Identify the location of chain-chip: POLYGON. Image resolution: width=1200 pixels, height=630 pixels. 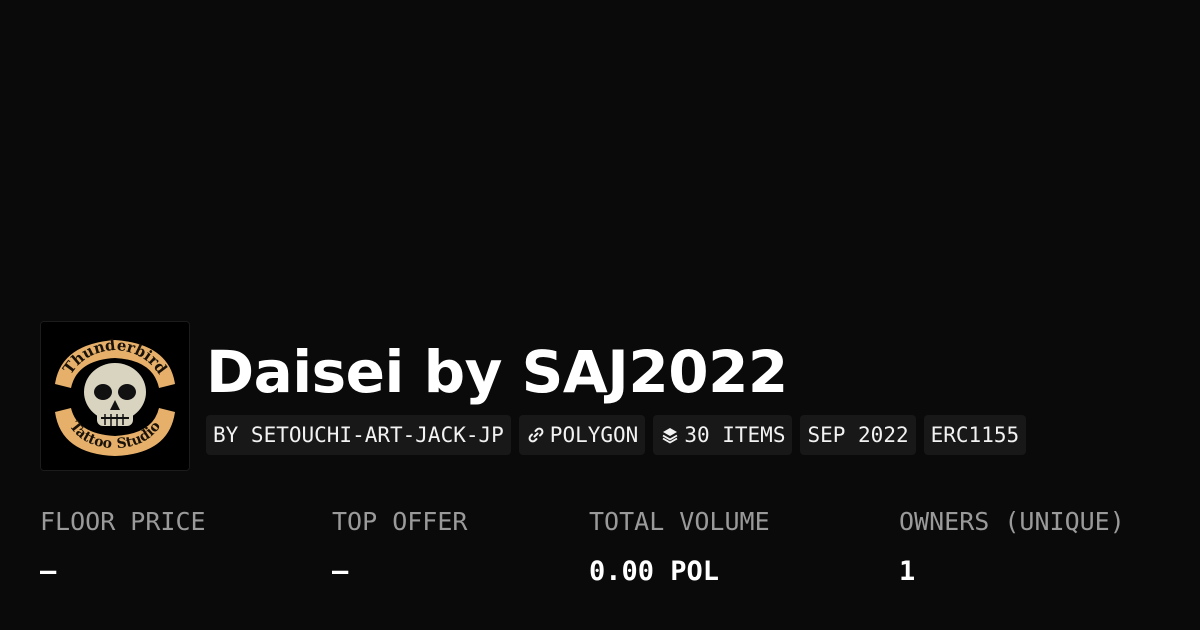
(582, 435).